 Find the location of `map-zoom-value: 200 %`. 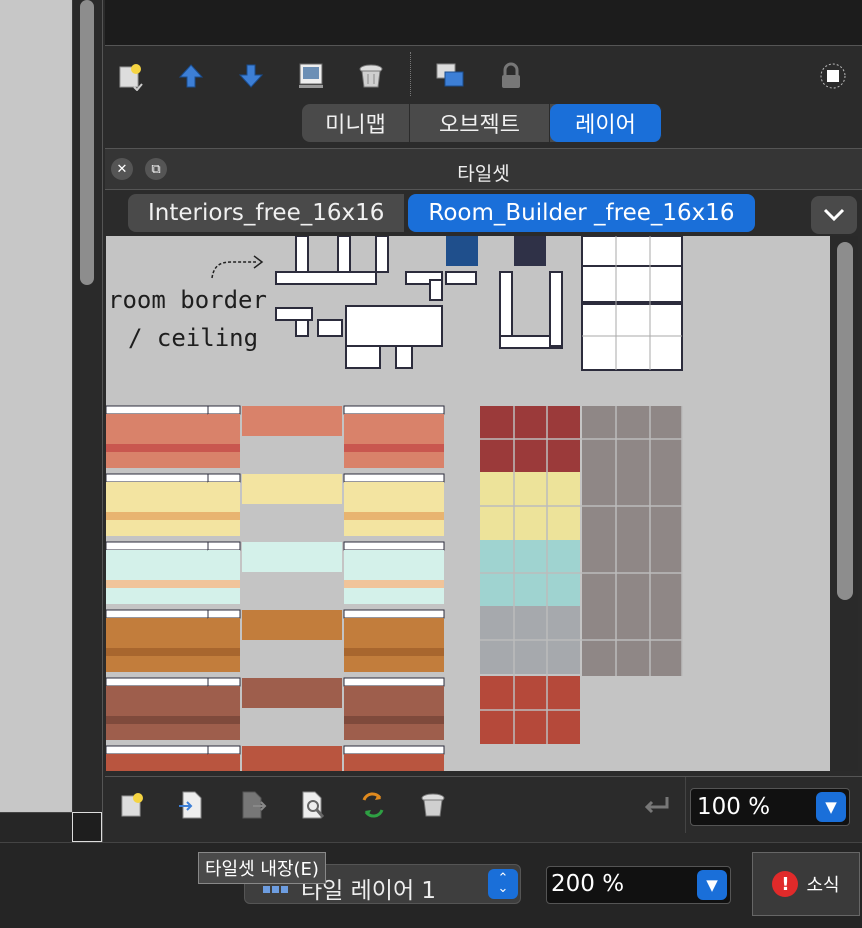

map-zoom-value: 200 % is located at coordinates (588, 884).